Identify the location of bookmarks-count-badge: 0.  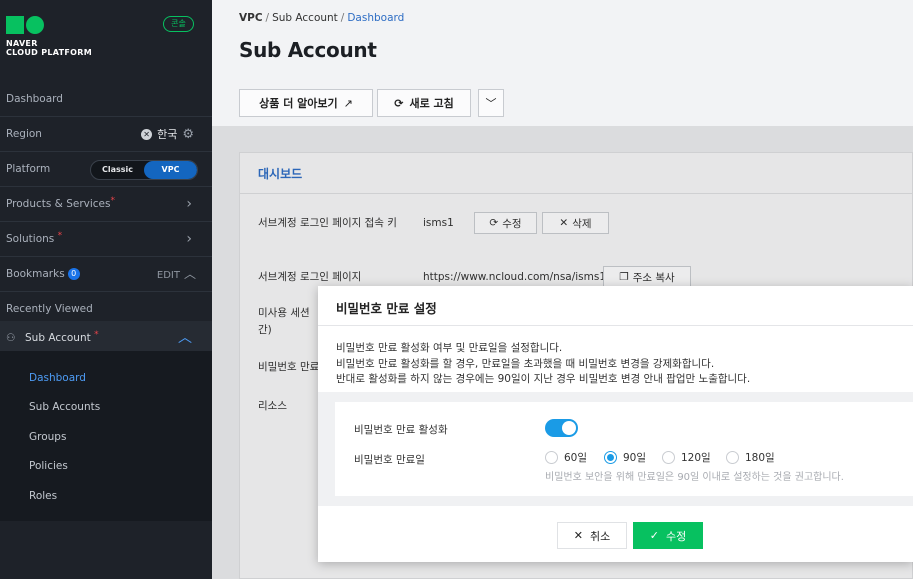
(73, 274).